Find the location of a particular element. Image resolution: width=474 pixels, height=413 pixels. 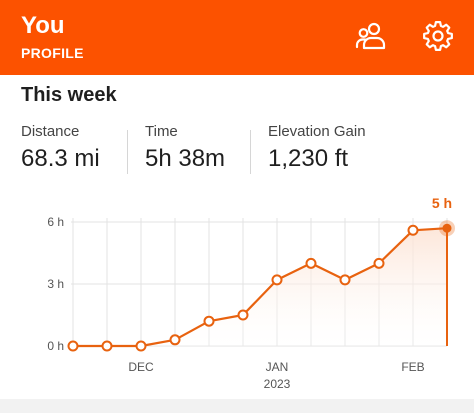

current-week-point is located at coordinates (447, 228).